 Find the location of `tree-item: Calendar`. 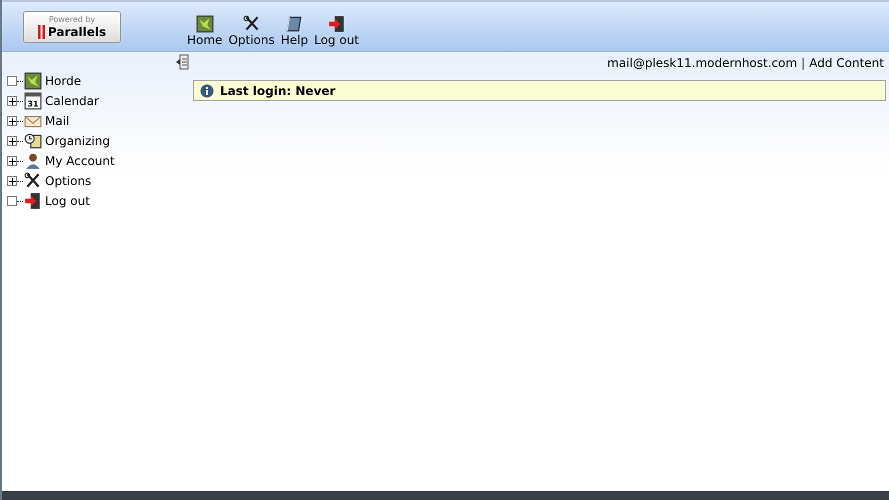

tree-item: Calendar is located at coordinates (72, 101).